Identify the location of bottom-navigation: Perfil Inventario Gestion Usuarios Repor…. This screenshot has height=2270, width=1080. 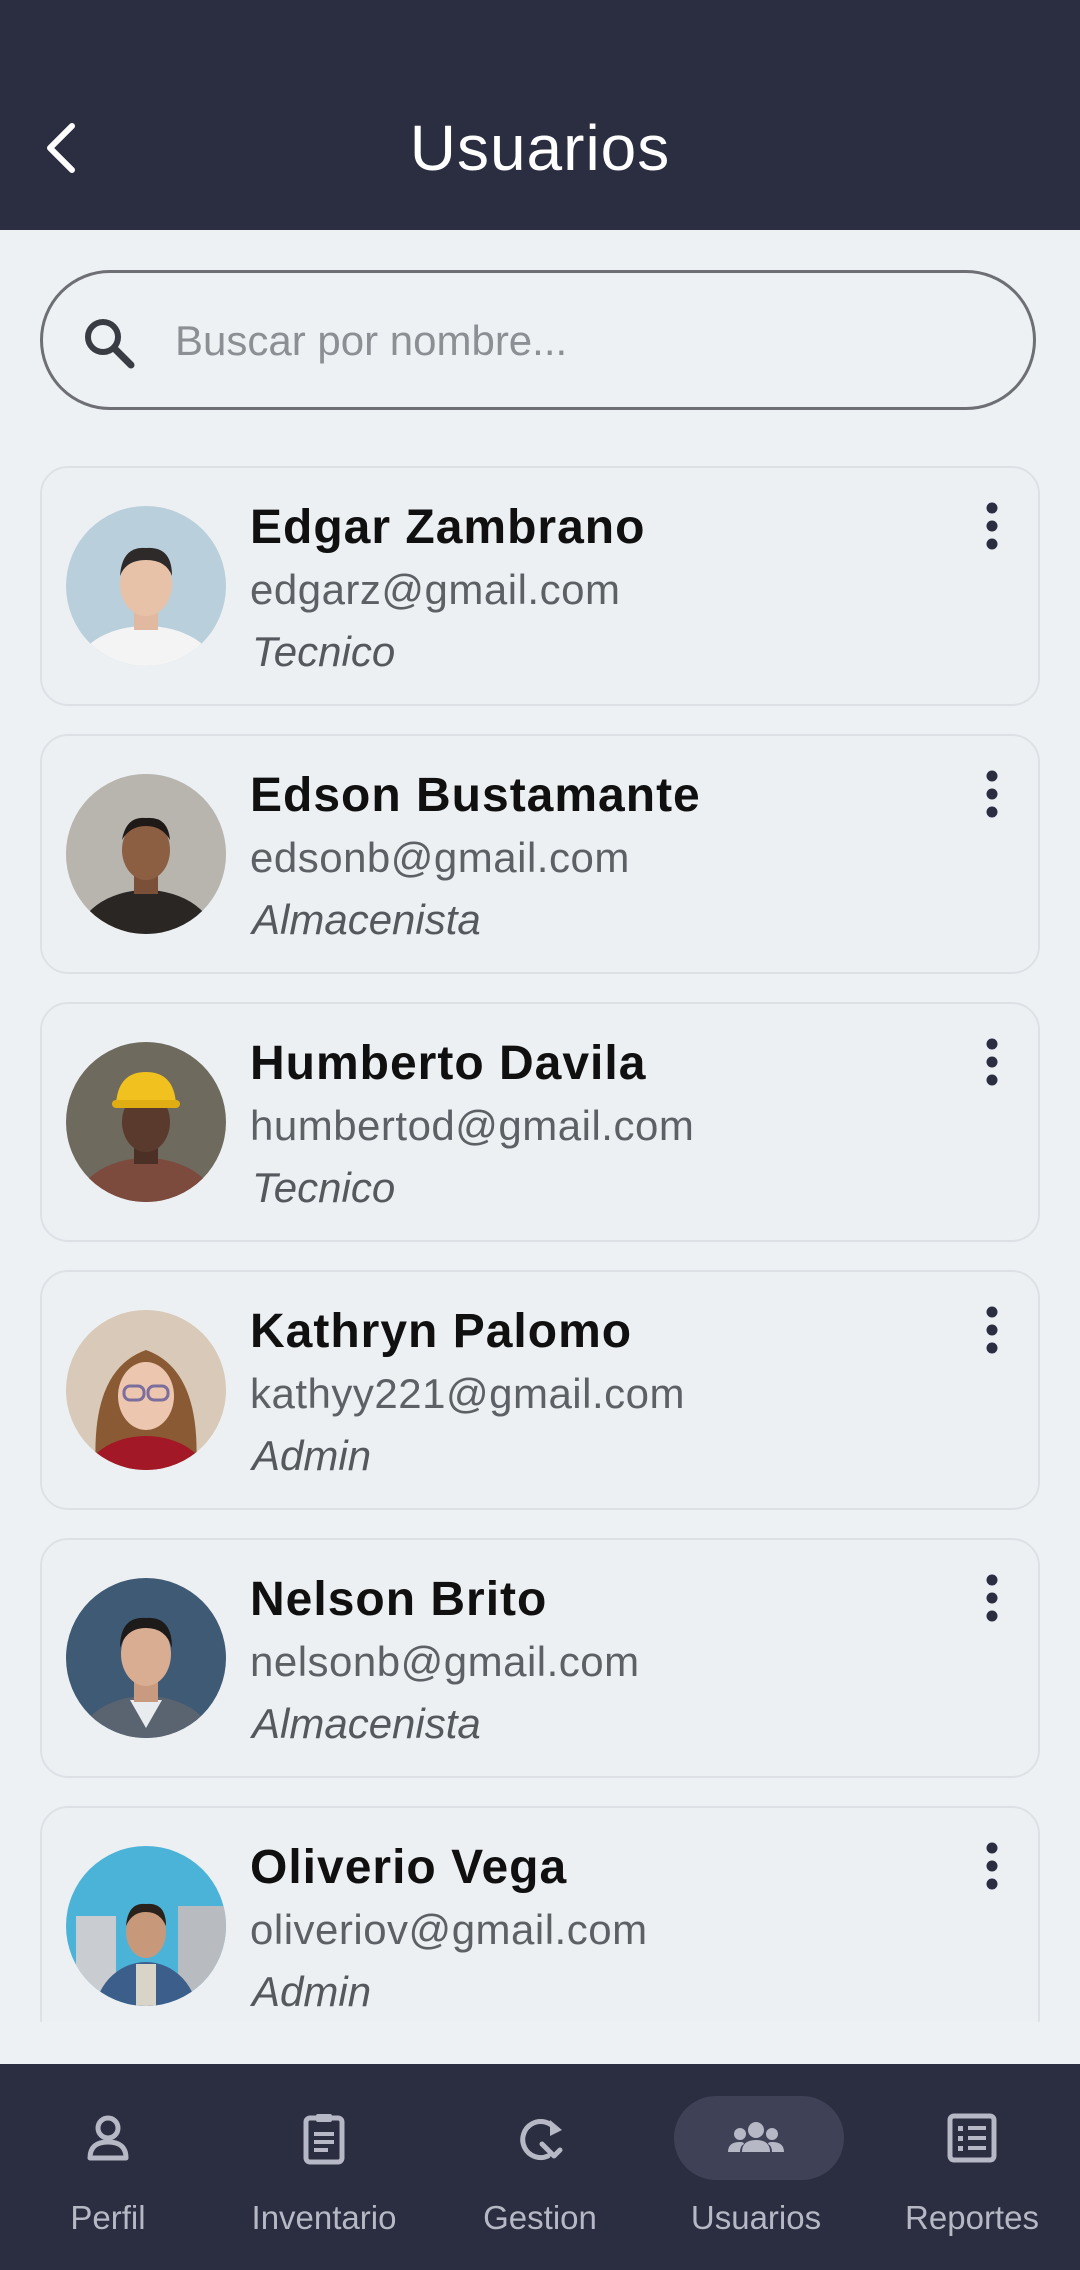
(540, 2167).